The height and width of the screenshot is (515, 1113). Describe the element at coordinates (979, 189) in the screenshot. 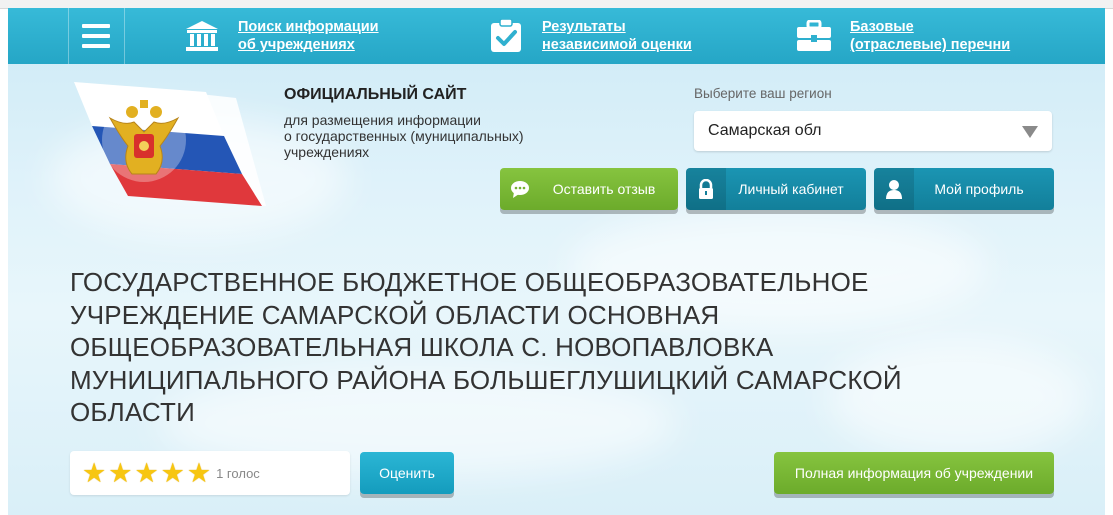

I see `my-profile-label: Мой профиль` at that location.